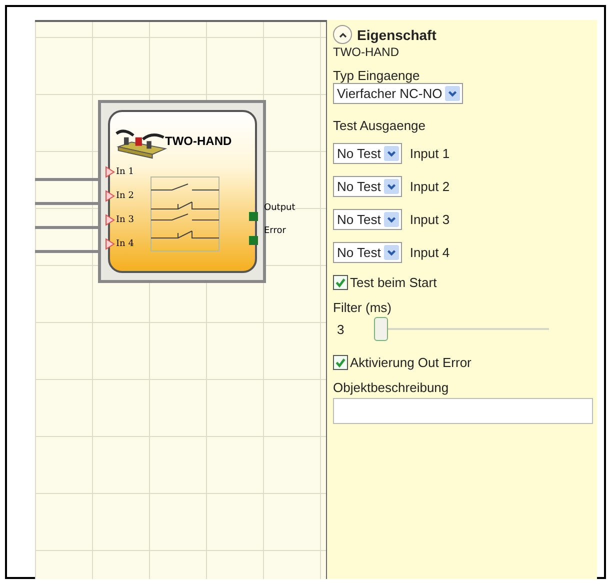 The width and height of the screenshot is (615, 588). I want to click on input-label: Input 3, so click(430, 219).